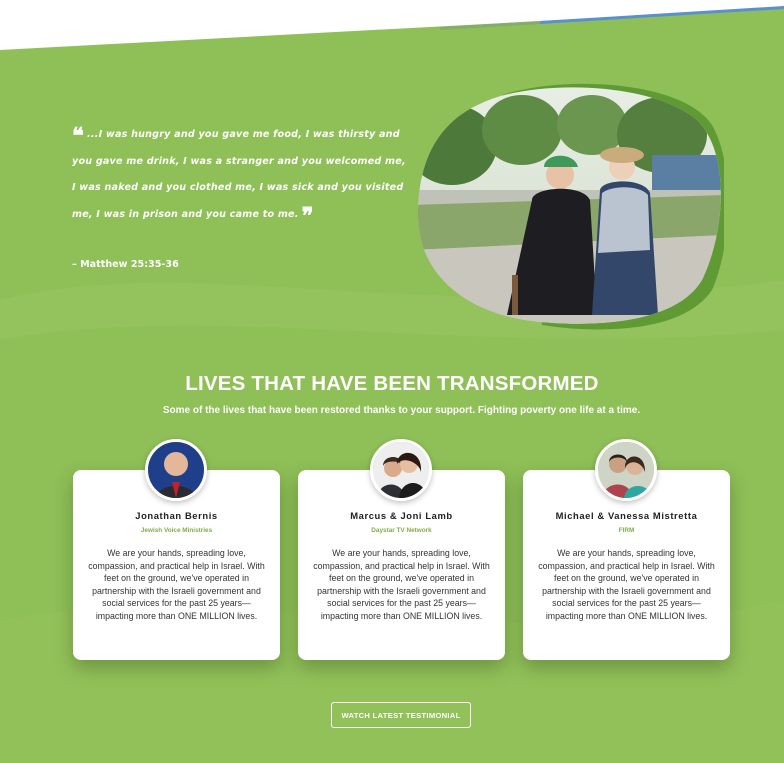 The height and width of the screenshot is (763, 784). Describe the element at coordinates (176, 530) in the screenshot. I see `testimonial-org: Jewish Voice Ministries` at that location.